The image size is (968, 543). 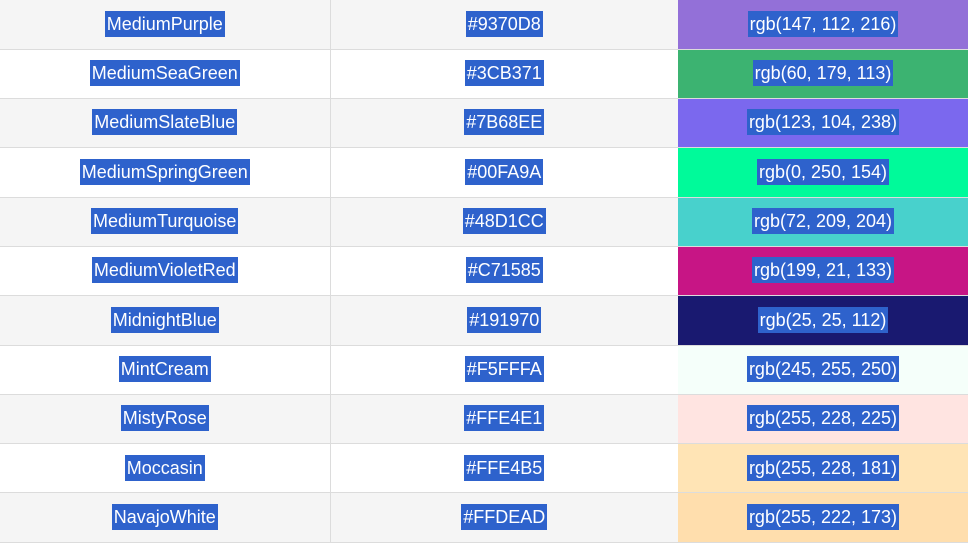 I want to click on rgb-value: rgb(255, 228, 181), so click(x=823, y=467).